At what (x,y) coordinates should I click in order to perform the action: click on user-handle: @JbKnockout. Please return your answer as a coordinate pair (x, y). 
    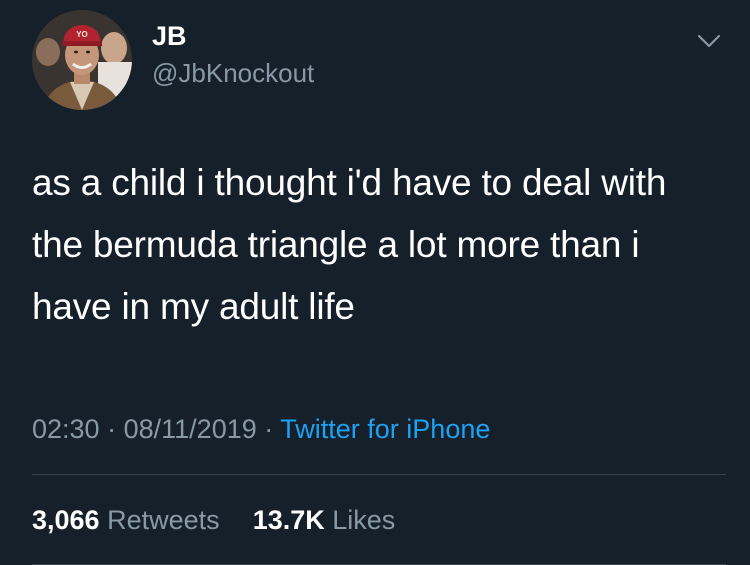
    Looking at the image, I should click on (233, 73).